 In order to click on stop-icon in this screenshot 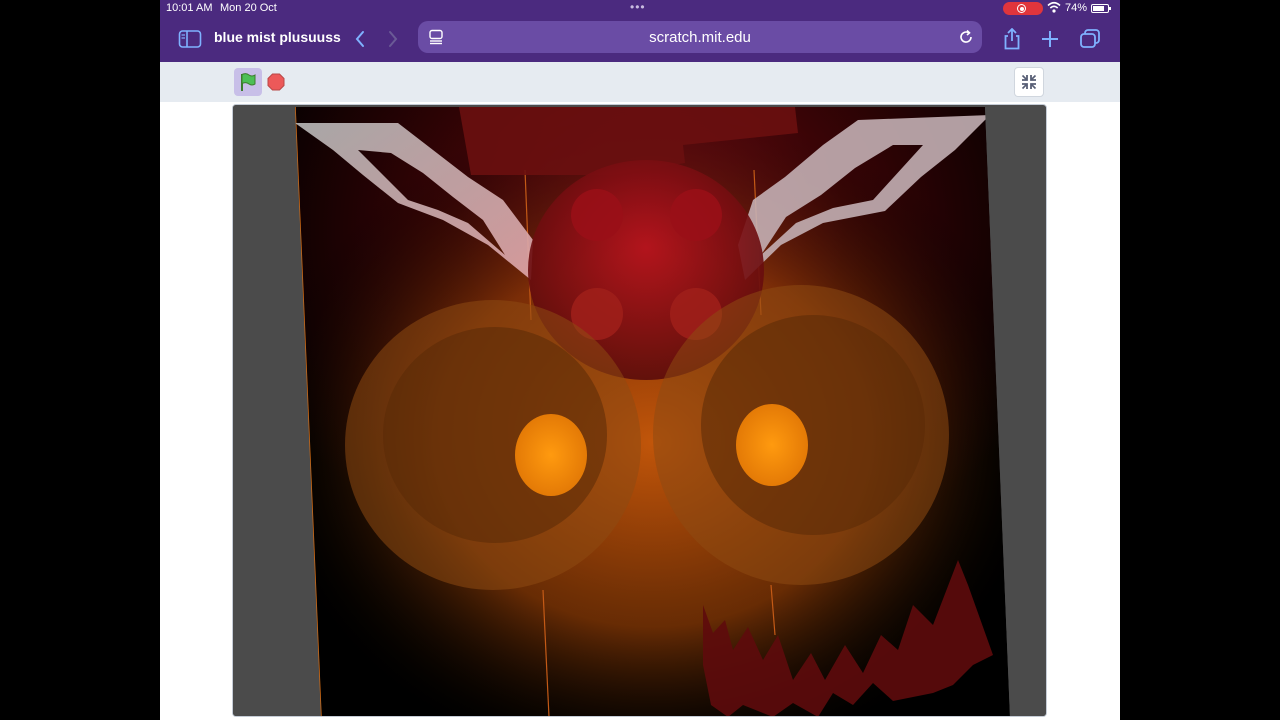, I will do `click(276, 82)`.